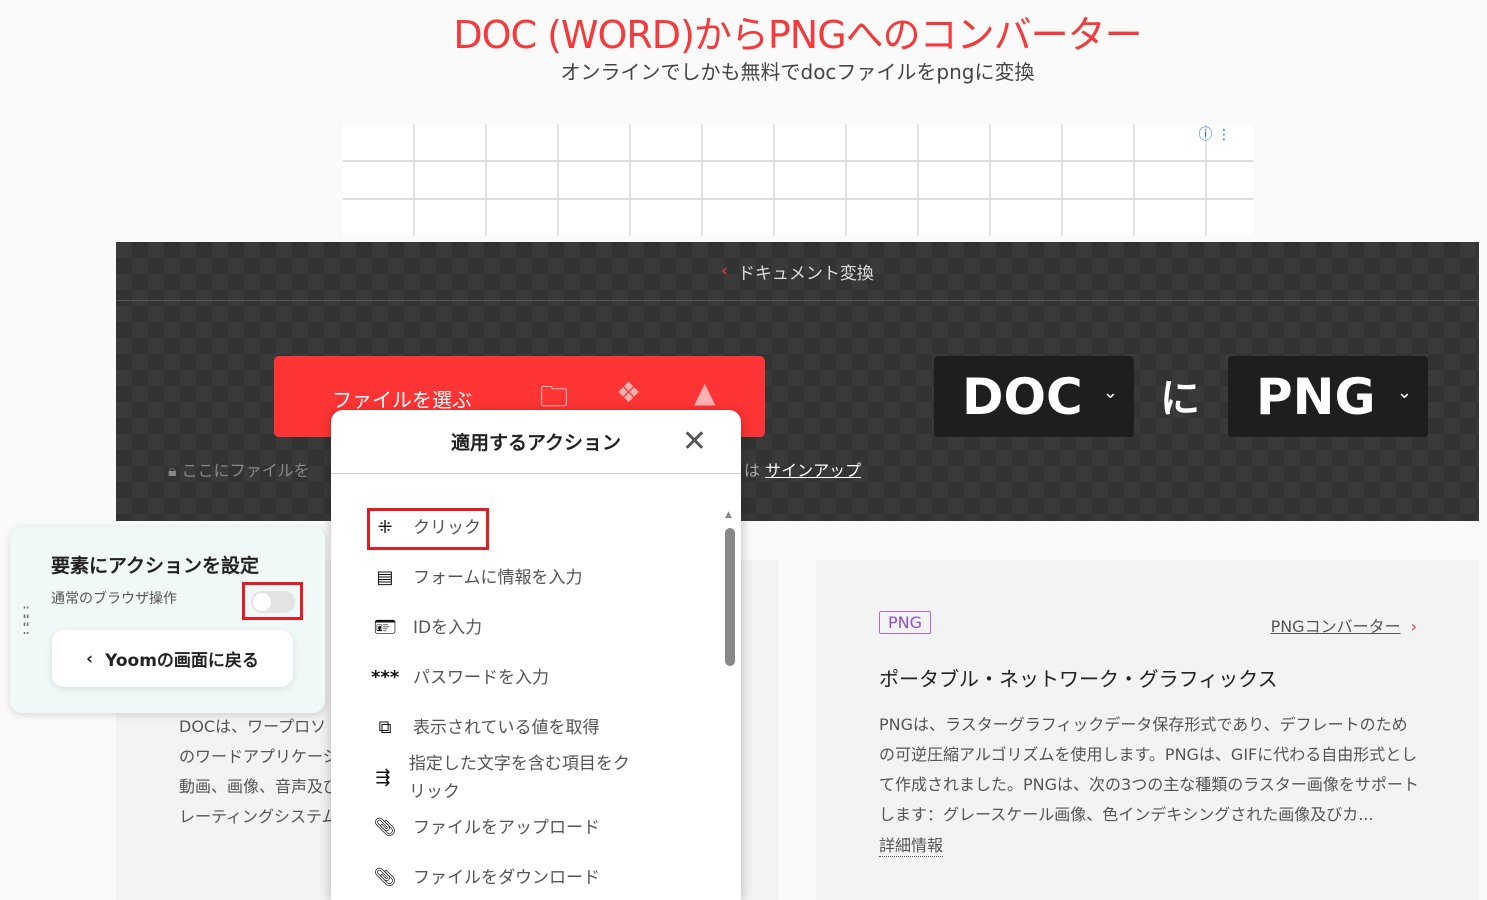 The image size is (1487, 900). I want to click on from-format-value: DOC, so click(1022, 396).